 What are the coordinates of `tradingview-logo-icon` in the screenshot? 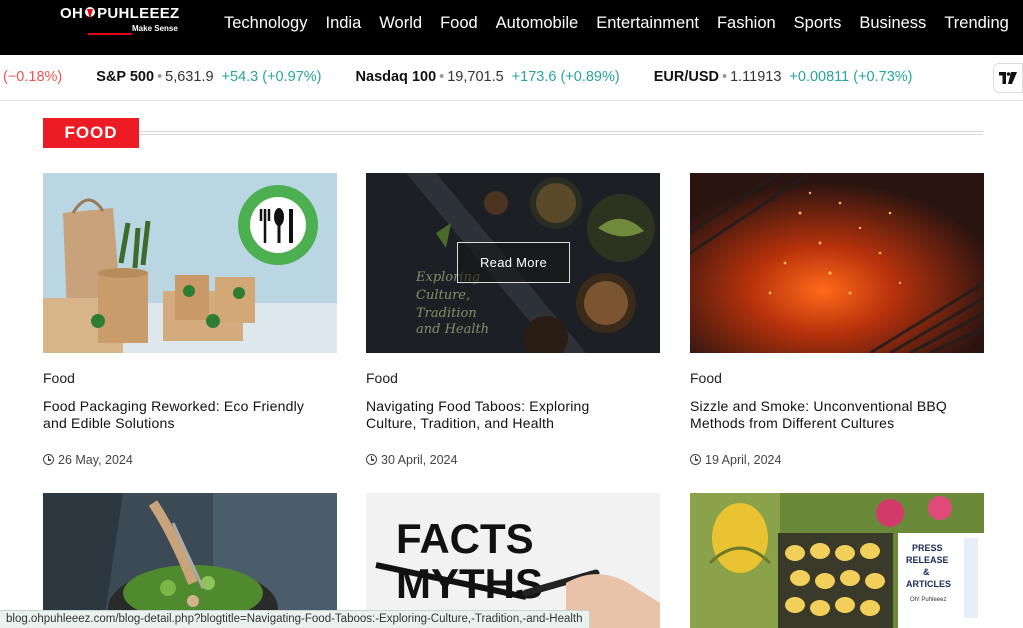 It's located at (1008, 78).